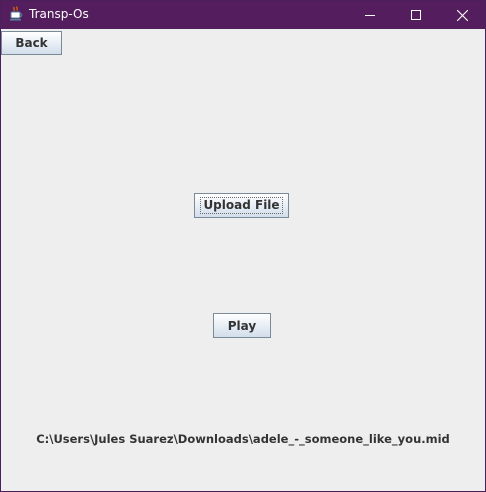 The height and width of the screenshot is (492, 486). I want to click on upload-file-button-label: Upload File, so click(241, 205).